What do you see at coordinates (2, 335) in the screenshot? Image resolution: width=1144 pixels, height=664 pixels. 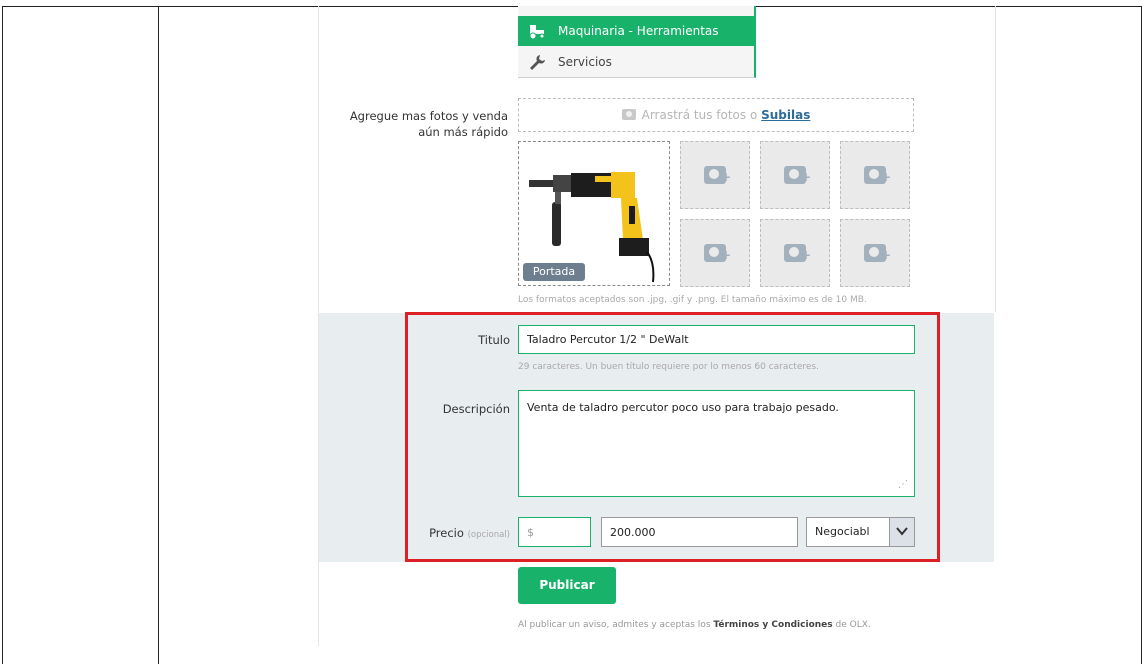 I see `table-border-left` at bounding box center [2, 335].